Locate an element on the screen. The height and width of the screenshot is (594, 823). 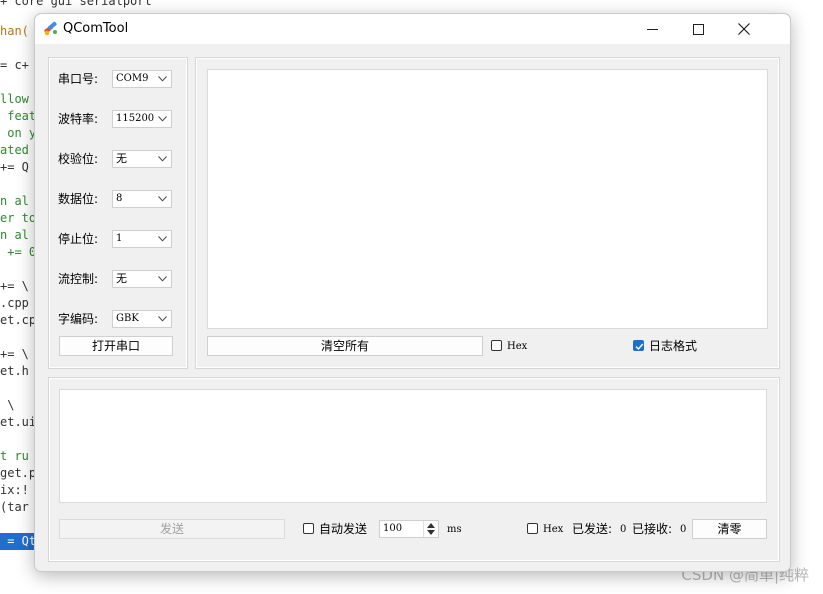
auto-send-checkbox is located at coordinates (308, 528).